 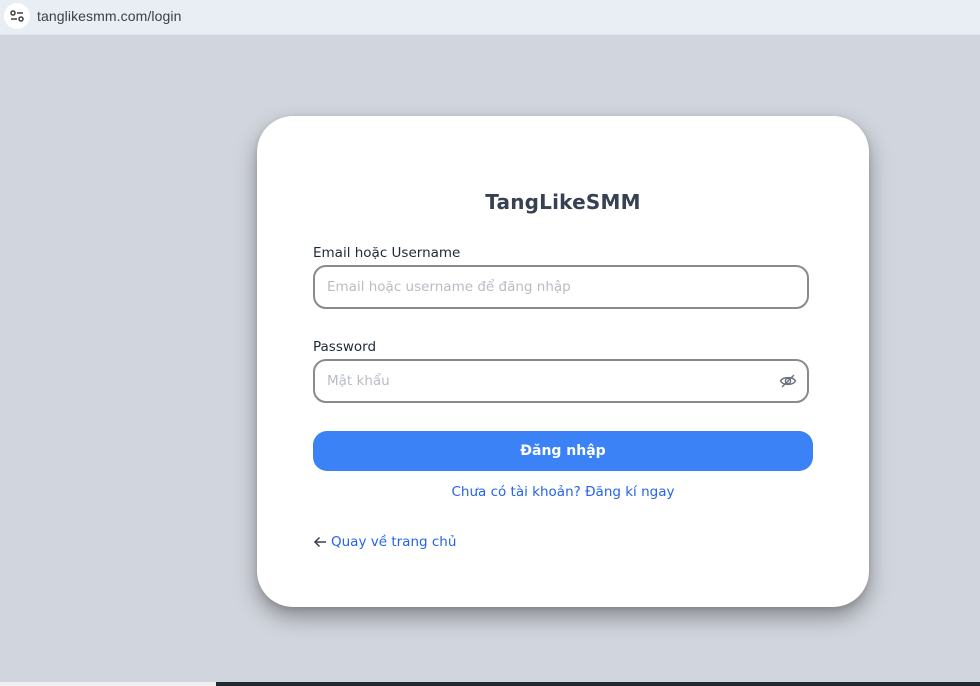 I want to click on taskbar-strip, so click(x=490, y=684).